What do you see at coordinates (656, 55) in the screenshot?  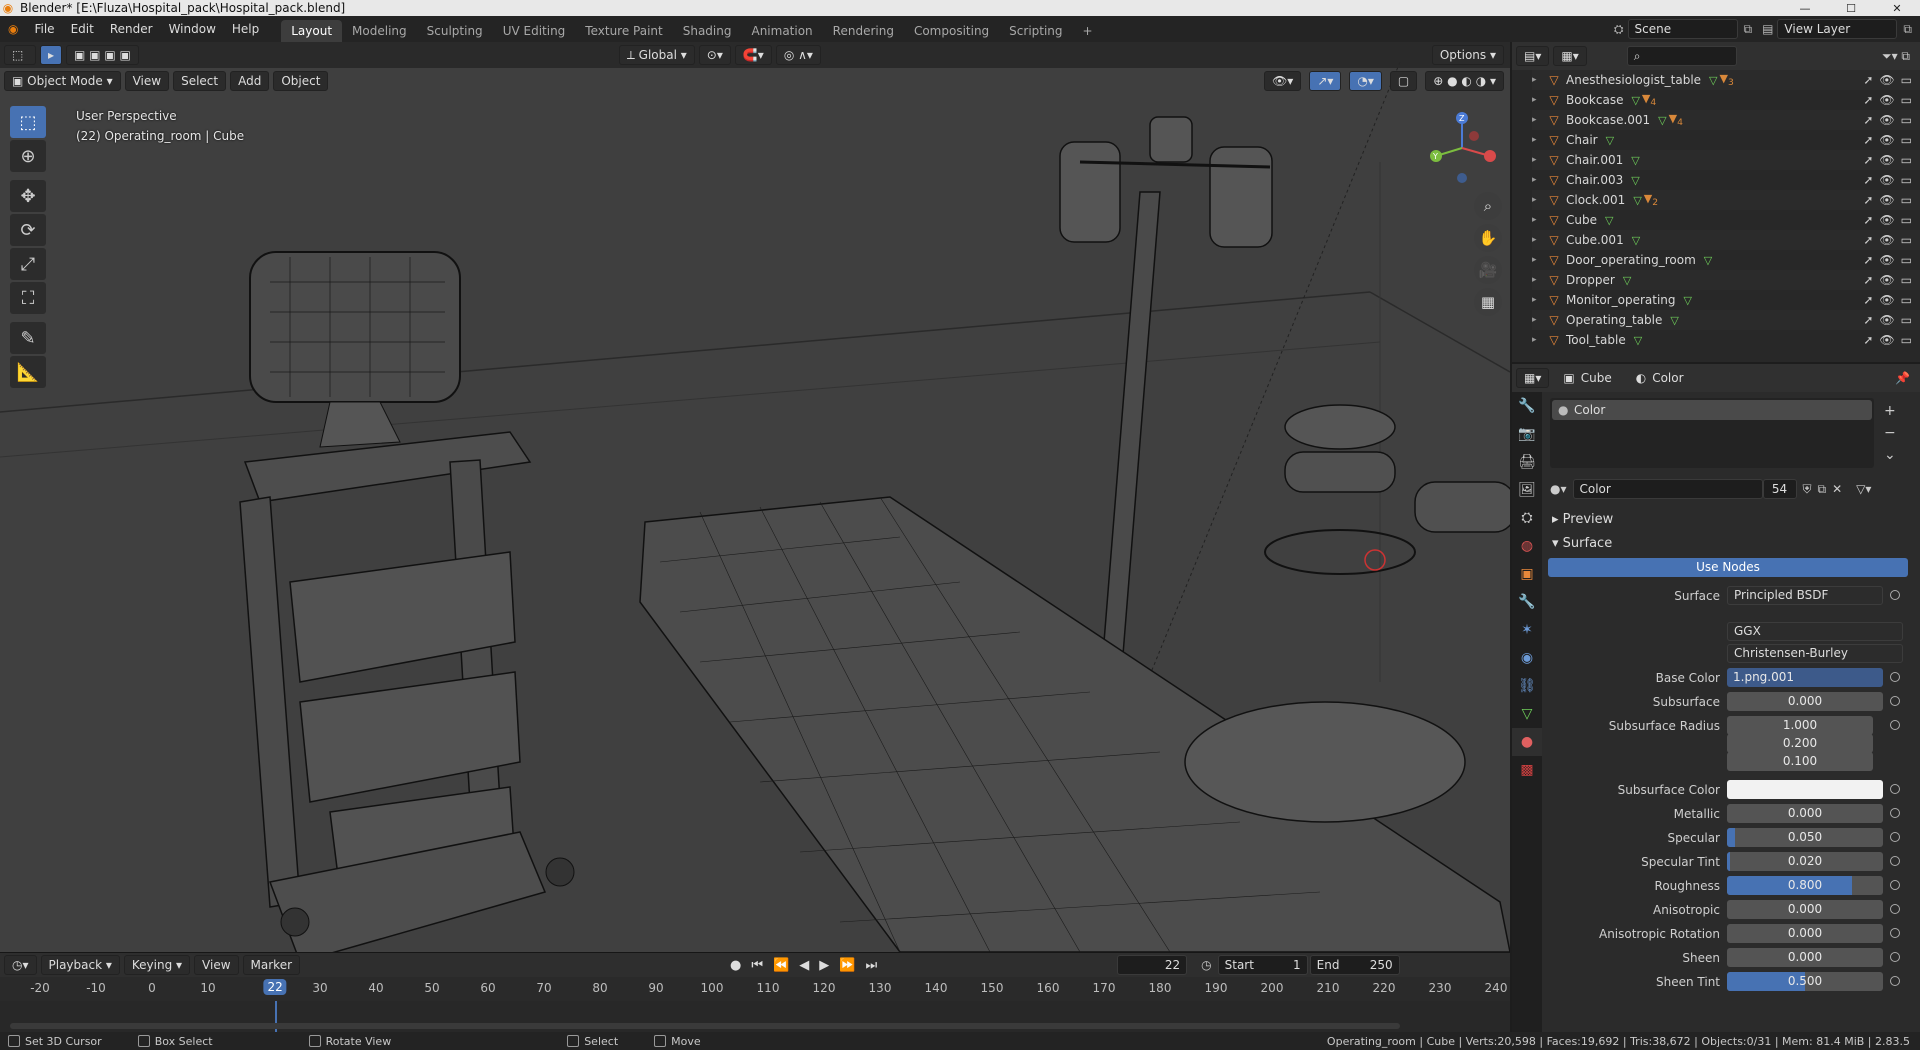 I see `transform-orientation-dropdown: ⟂ Global ▾` at bounding box center [656, 55].